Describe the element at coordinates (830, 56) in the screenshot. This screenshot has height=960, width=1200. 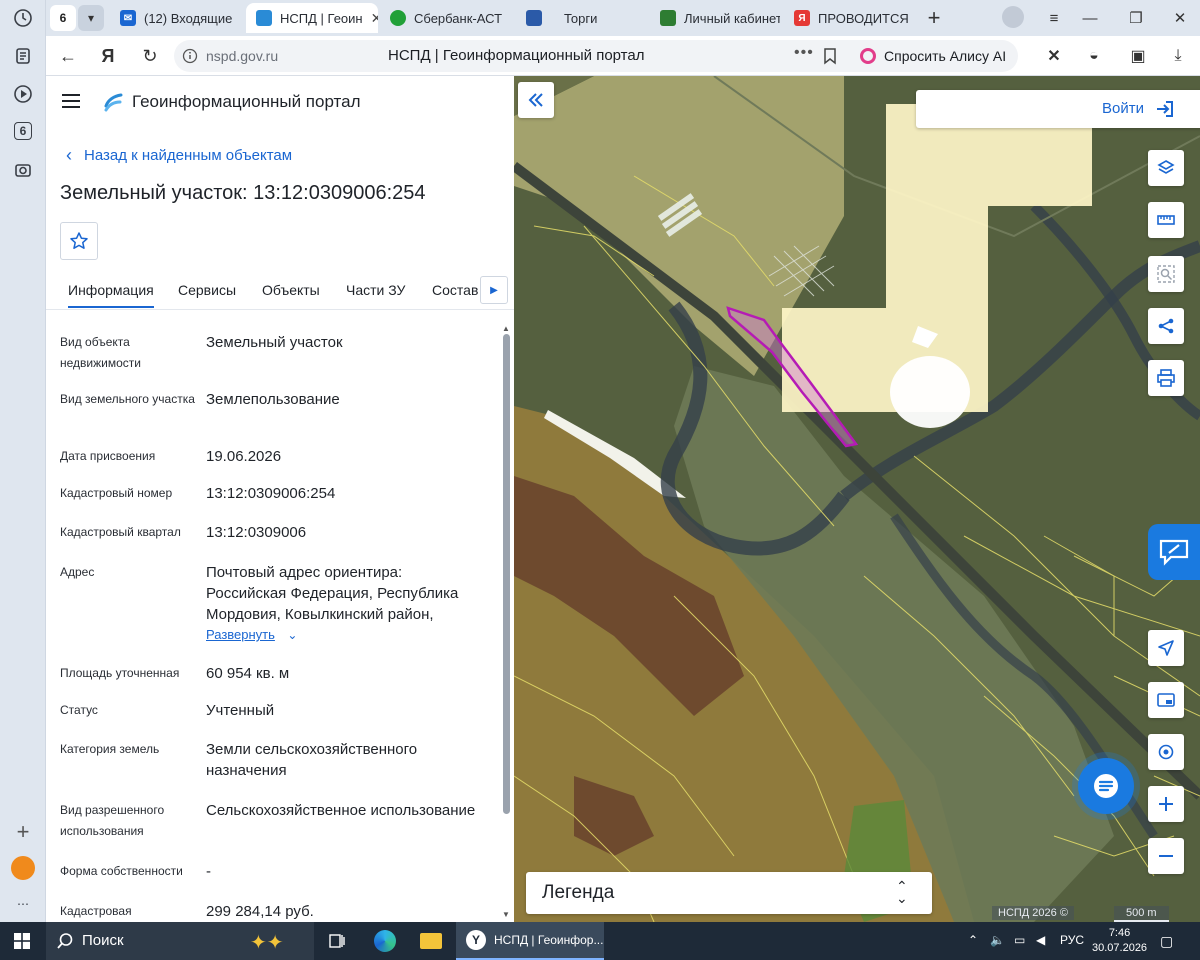
I see `bookmark-icon` at that location.